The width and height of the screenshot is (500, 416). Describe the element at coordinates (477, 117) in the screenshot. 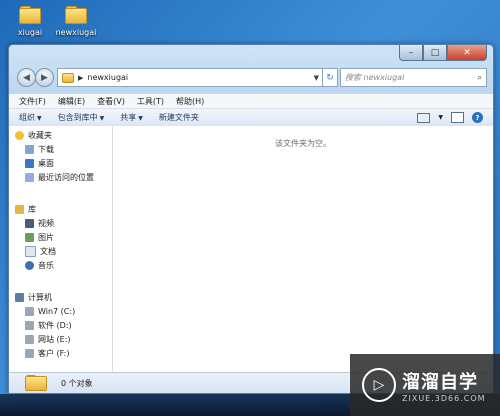

I see `help-icon: ?` at that location.